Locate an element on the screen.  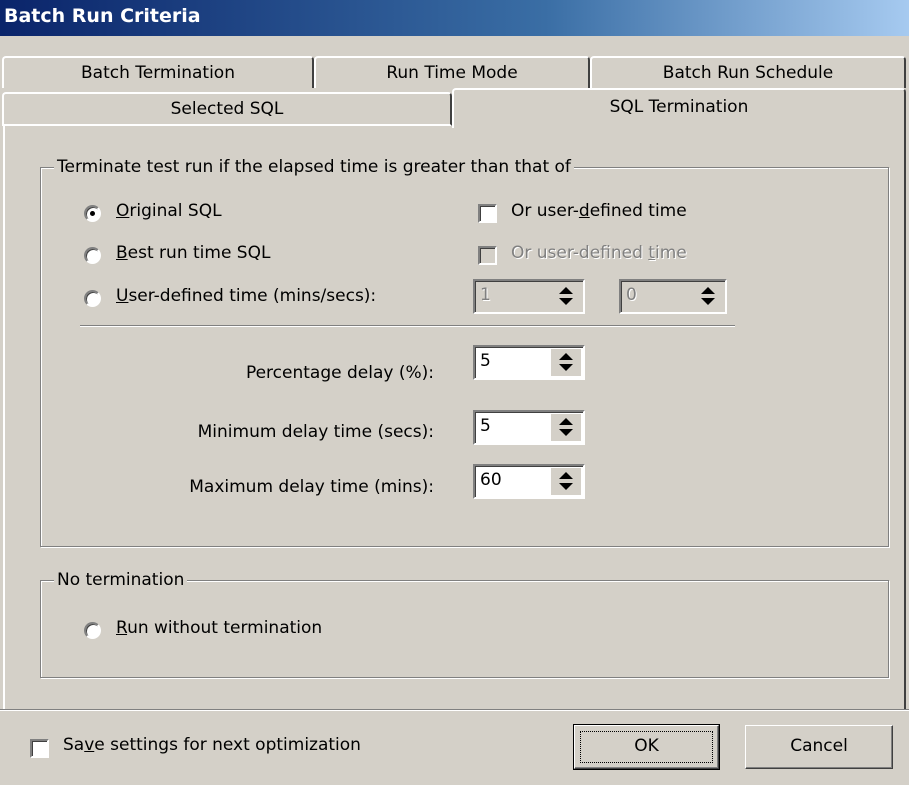
title-bar: Batch Run Criteria is located at coordinates (454, 18).